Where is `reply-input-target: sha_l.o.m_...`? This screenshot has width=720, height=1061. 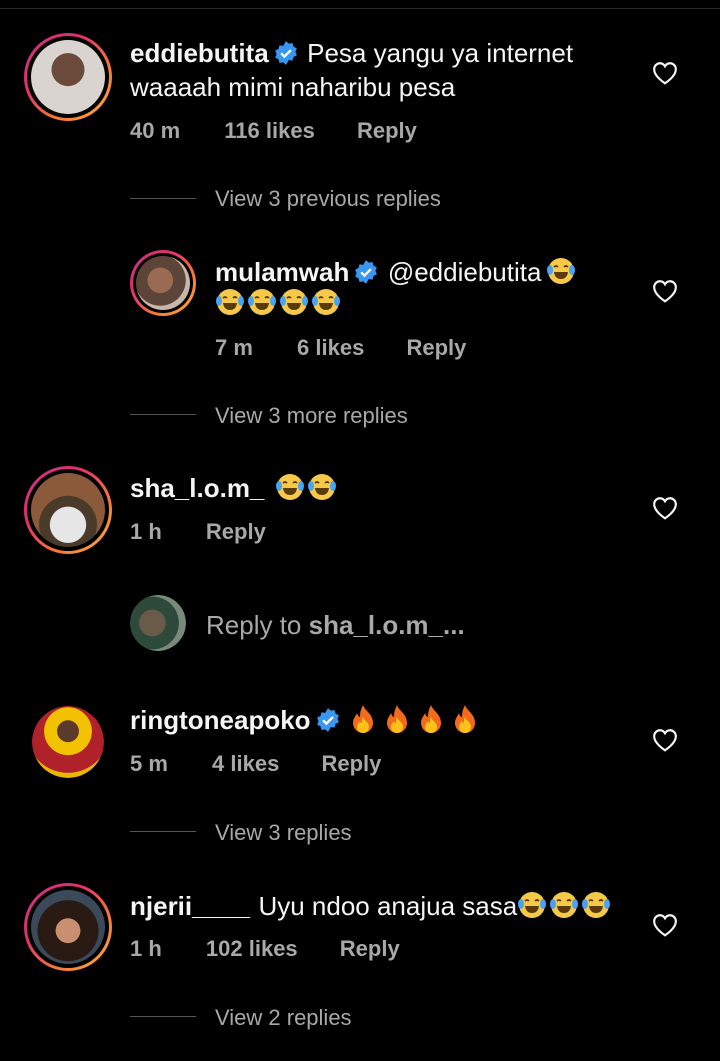 reply-input-target: sha_l.o.m_... is located at coordinates (386, 625).